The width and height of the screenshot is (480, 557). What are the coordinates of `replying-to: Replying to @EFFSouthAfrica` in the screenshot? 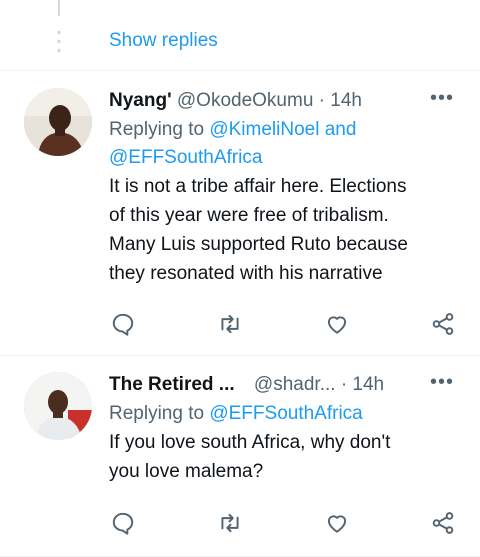 It's located at (284, 414).